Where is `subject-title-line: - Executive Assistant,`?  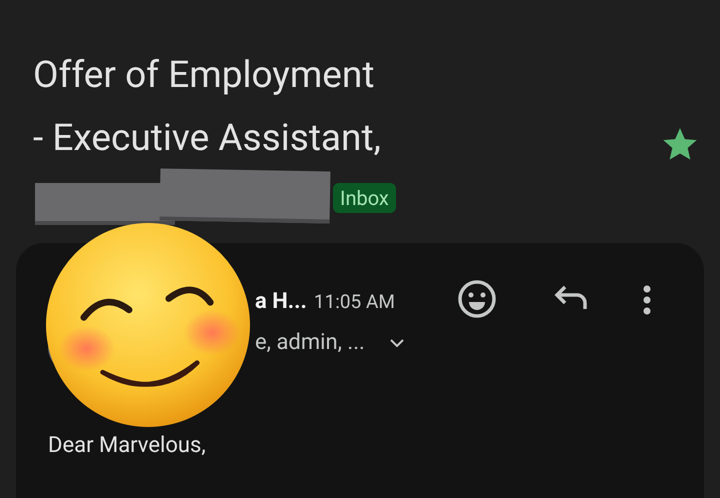
subject-title-line: - Executive Assistant, is located at coordinates (207, 139).